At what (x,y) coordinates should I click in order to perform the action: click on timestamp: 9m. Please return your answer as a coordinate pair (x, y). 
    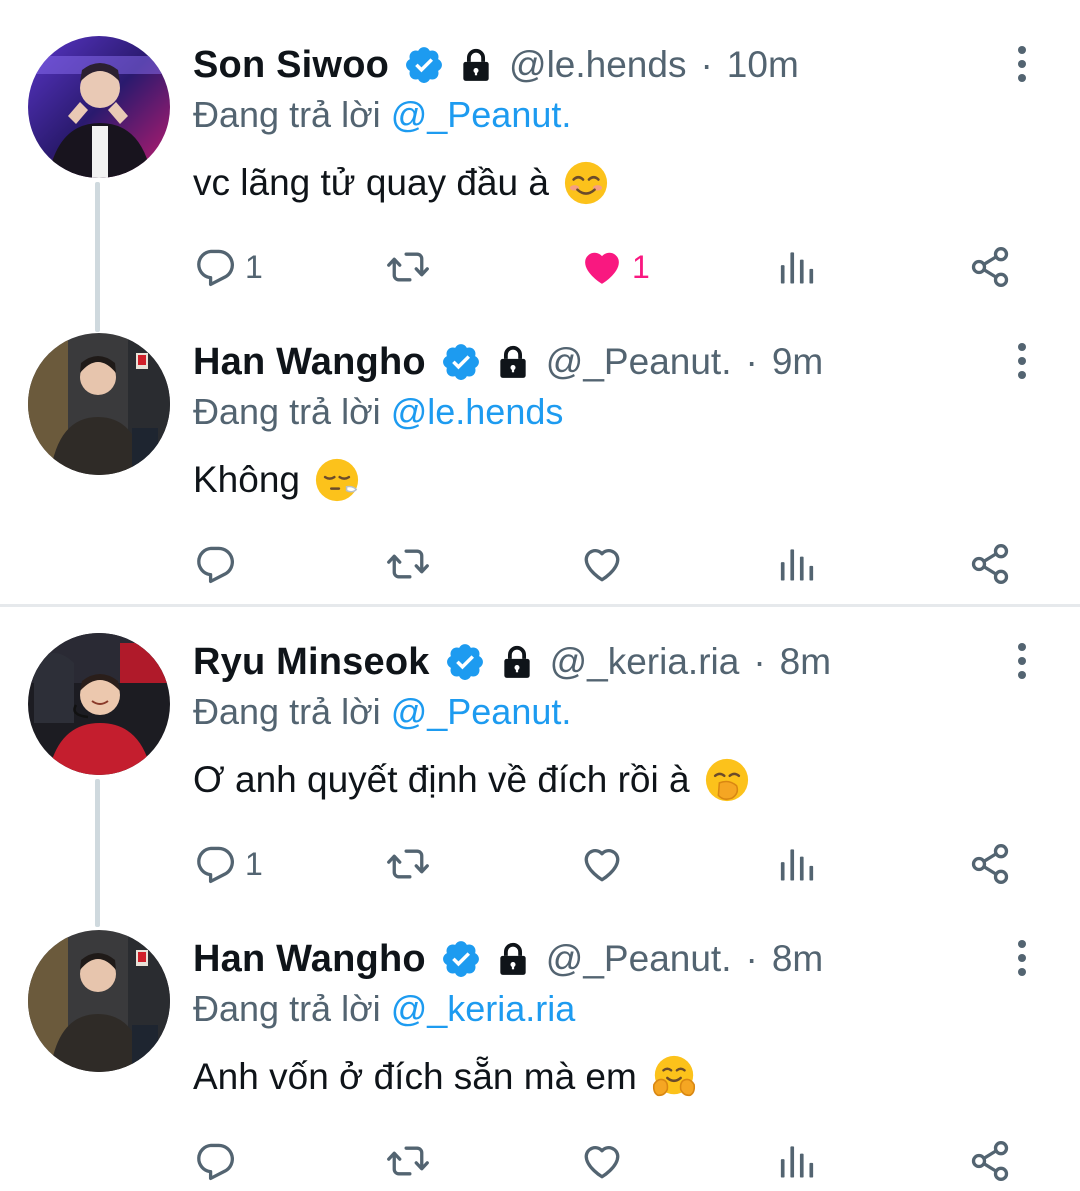
    Looking at the image, I should click on (797, 362).